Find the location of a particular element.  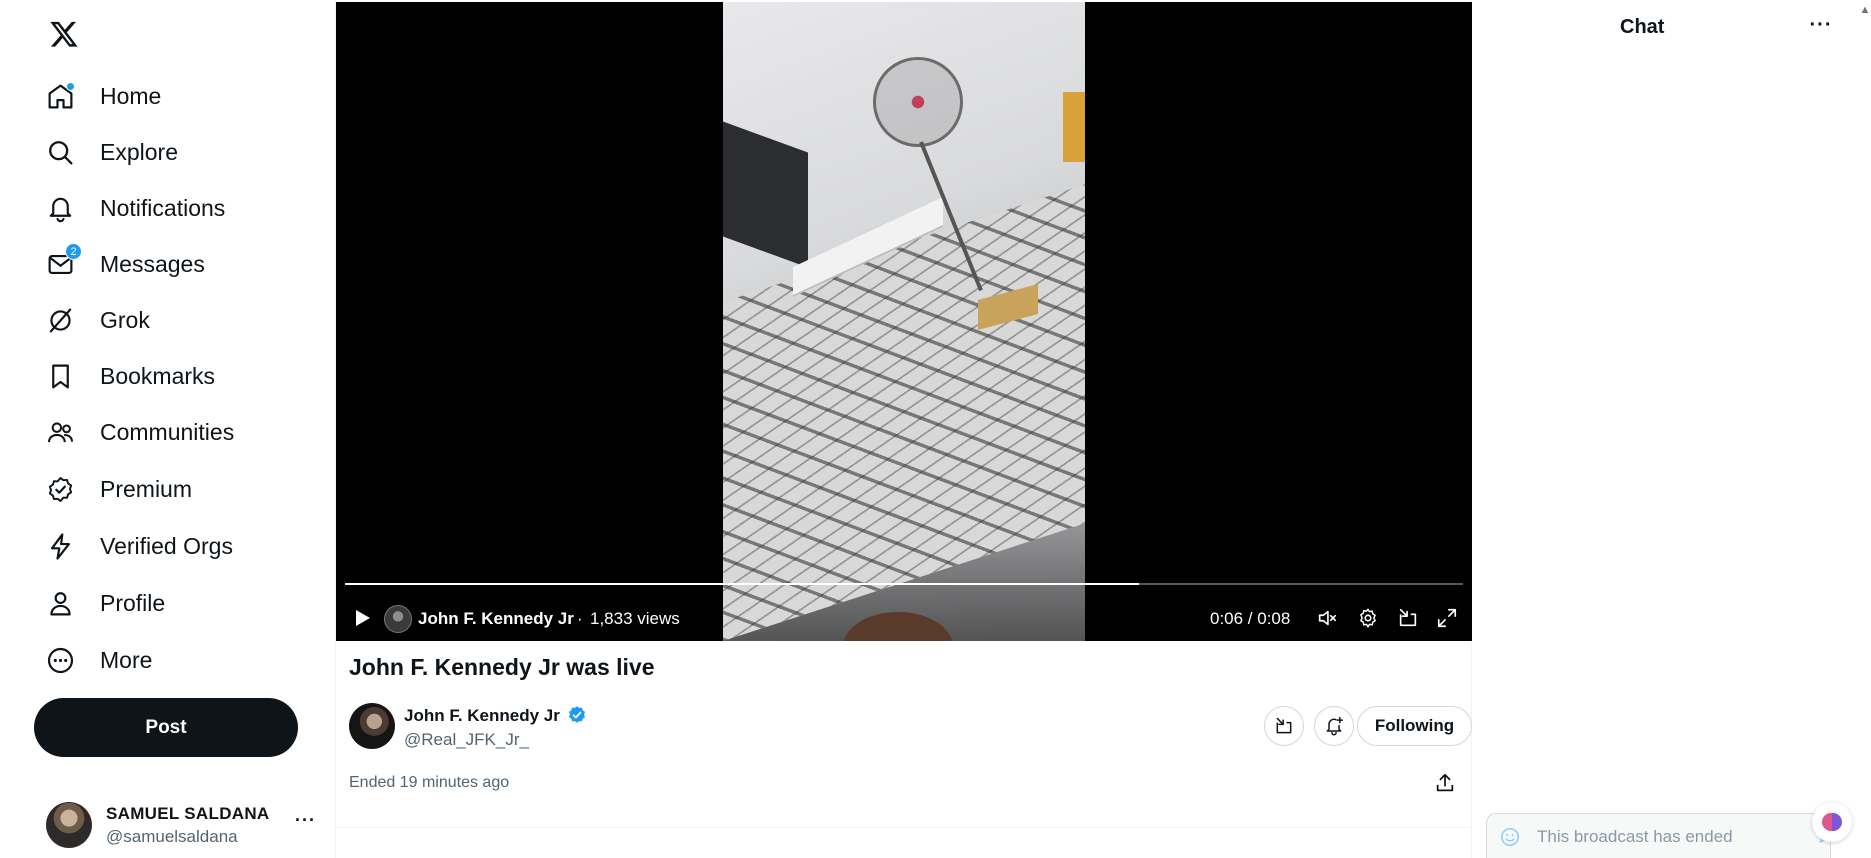

grok-icon is located at coordinates (60, 320).